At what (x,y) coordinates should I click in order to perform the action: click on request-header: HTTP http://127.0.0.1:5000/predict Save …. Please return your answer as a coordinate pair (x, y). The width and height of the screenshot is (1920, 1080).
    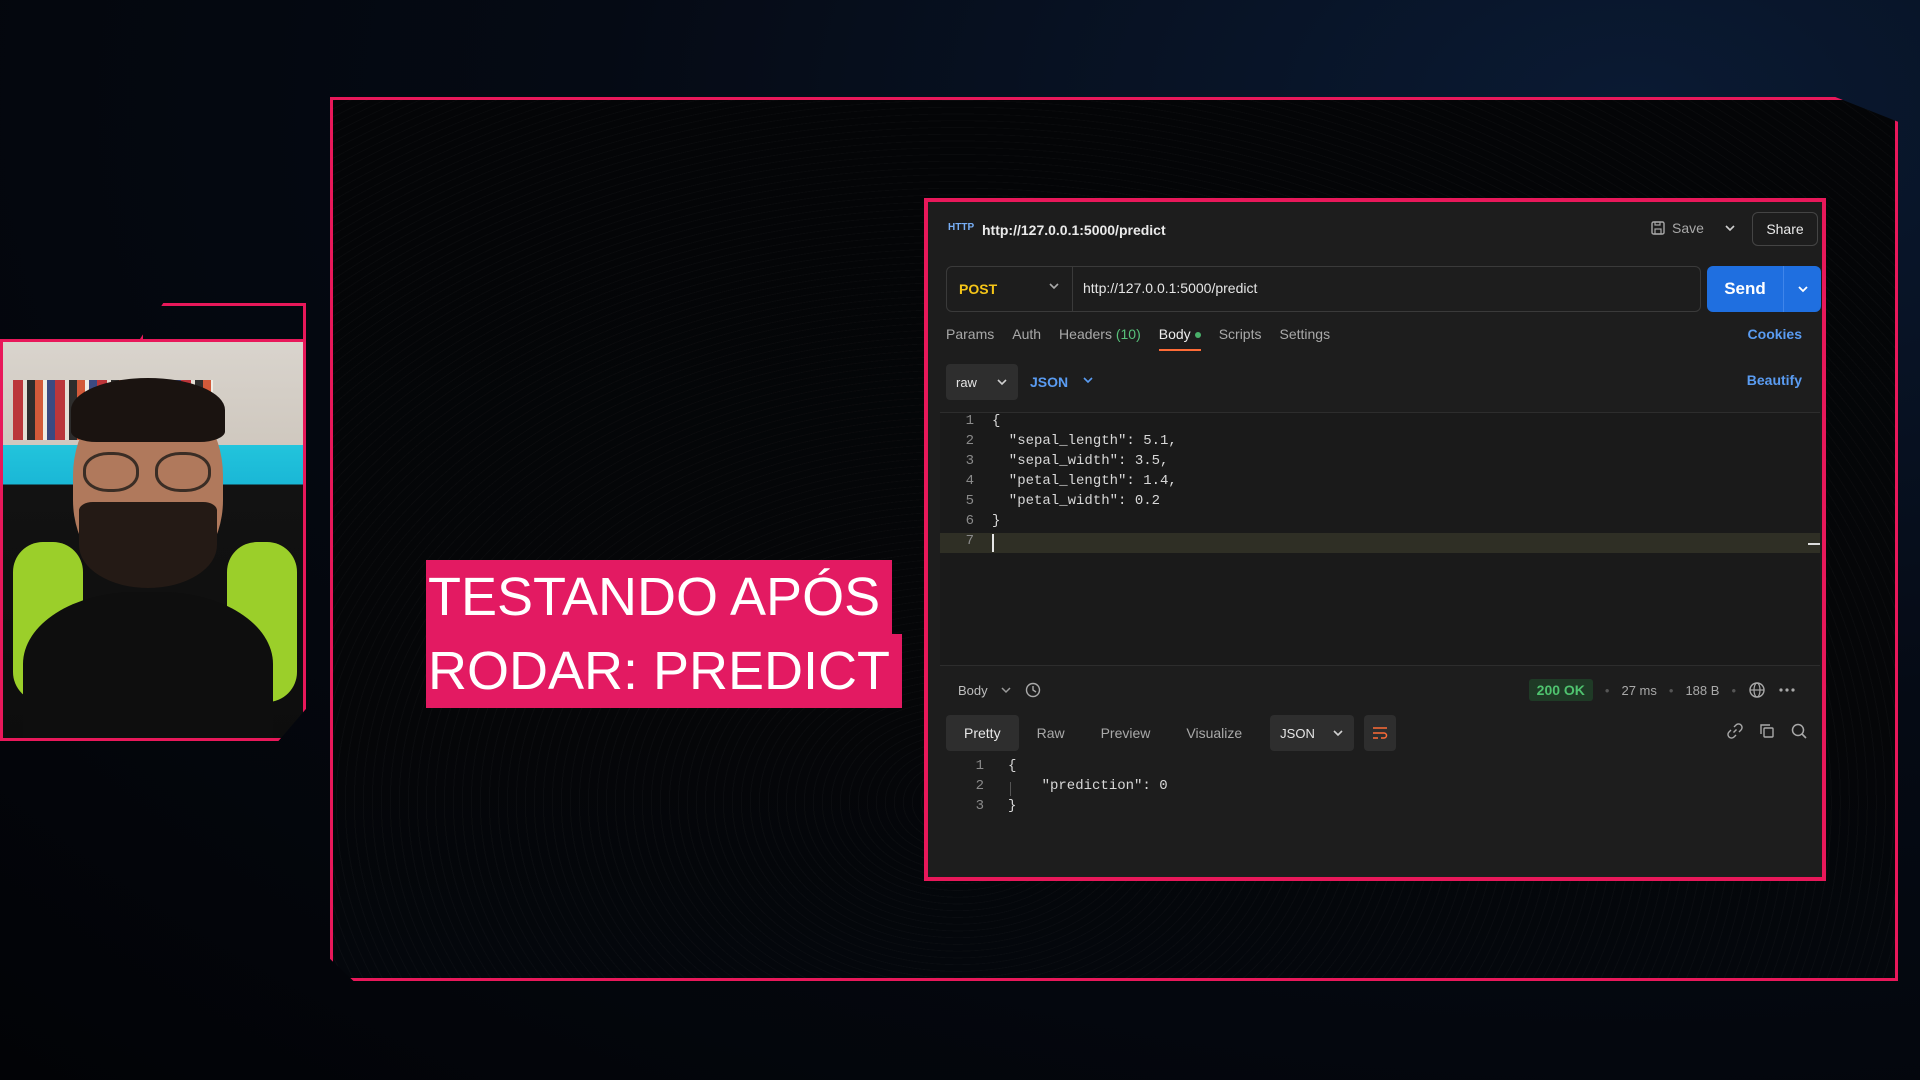
    Looking at the image, I should click on (1375, 231).